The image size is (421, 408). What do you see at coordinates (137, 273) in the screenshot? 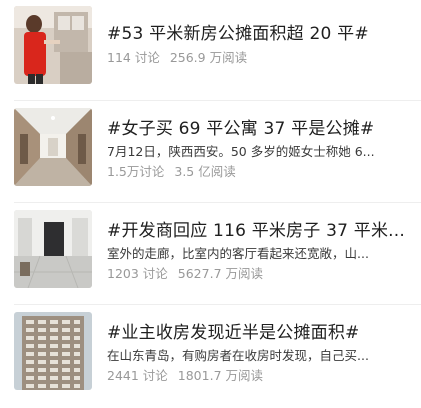
I see `discussion-count: 1203 讨论` at bounding box center [137, 273].